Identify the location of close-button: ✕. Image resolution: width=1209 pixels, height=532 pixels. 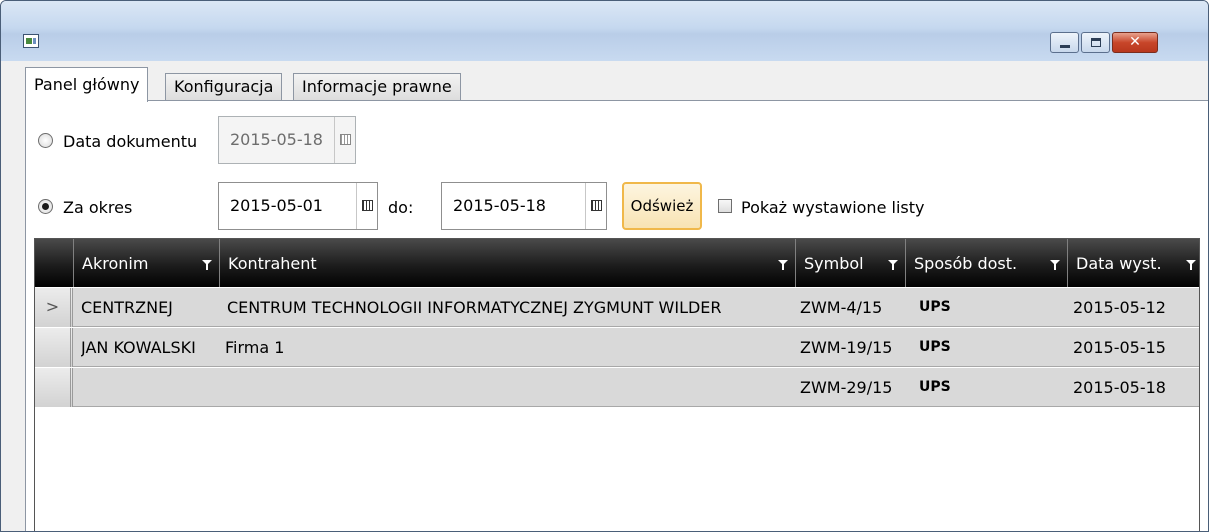
(1135, 42).